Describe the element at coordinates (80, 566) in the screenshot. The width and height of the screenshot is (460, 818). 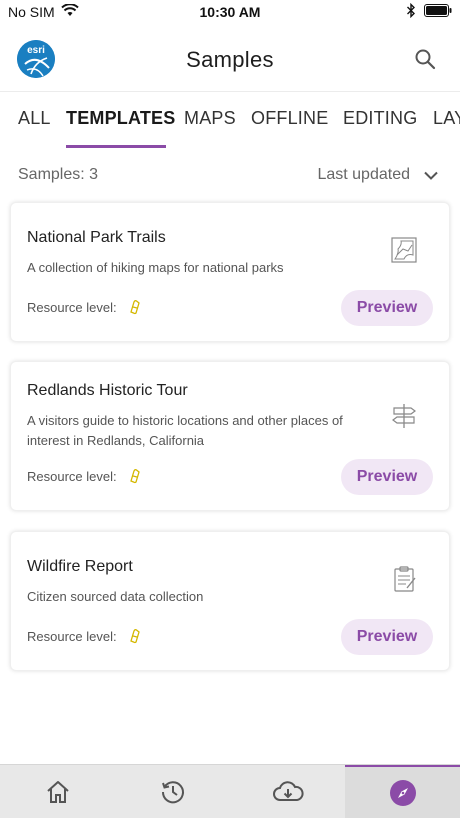
I see `card-title: Wildfire Report` at that location.